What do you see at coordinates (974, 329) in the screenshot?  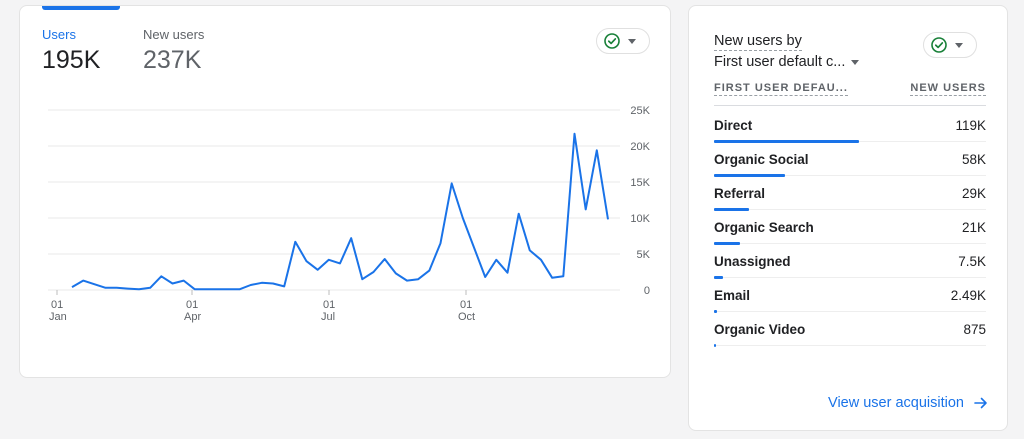 I see `channel-value: 875` at bounding box center [974, 329].